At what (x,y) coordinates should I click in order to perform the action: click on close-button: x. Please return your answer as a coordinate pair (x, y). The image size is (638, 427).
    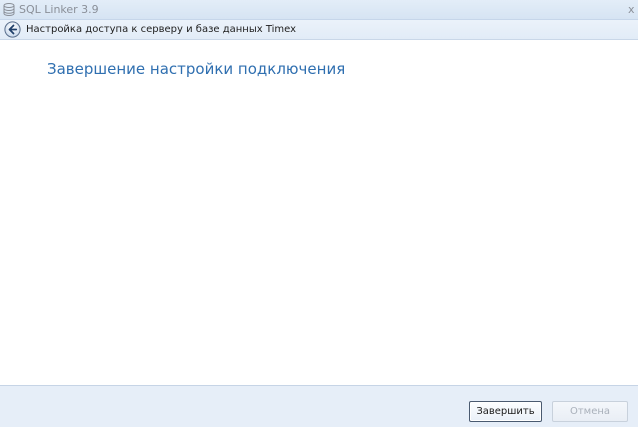
    Looking at the image, I should click on (633, 9).